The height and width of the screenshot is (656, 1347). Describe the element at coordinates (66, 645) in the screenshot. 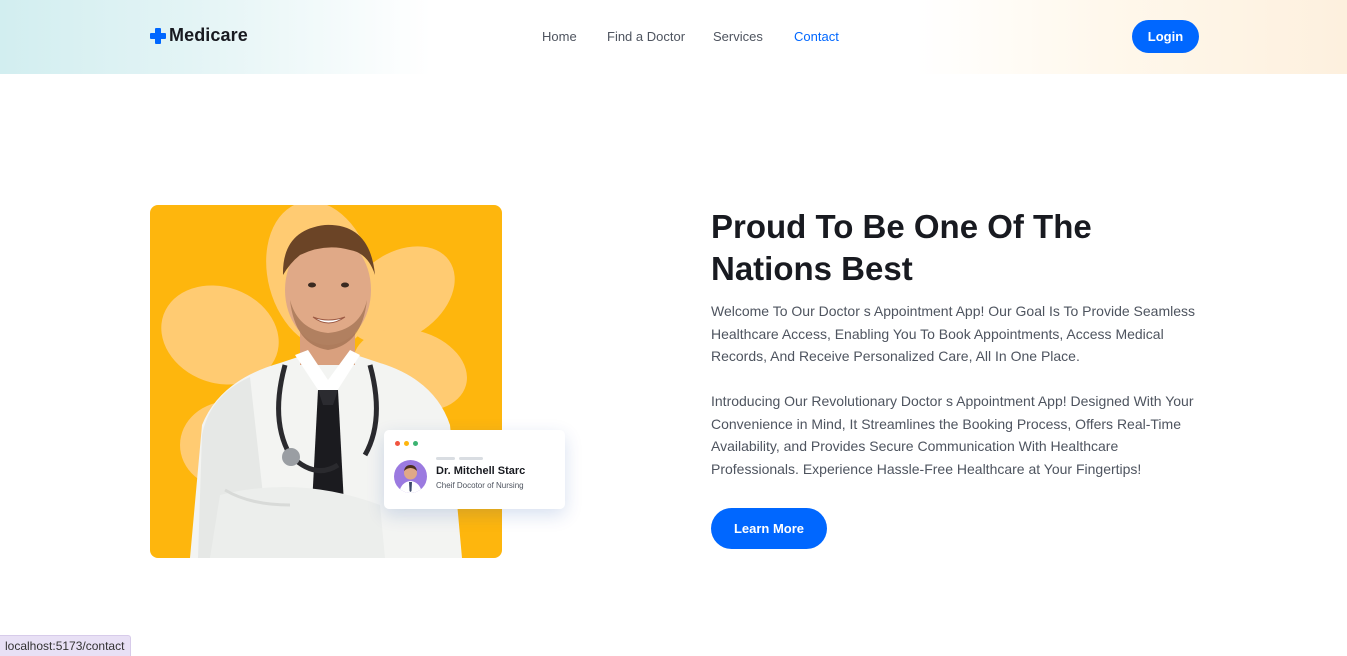

I see `browser-status-url: localhost:5173/contact` at that location.